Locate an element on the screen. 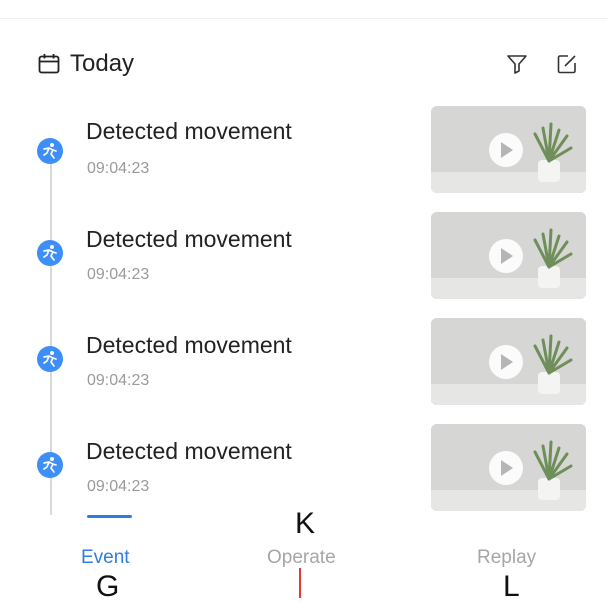 The width and height of the screenshot is (607, 603). marker-g: G is located at coordinates (108, 586).